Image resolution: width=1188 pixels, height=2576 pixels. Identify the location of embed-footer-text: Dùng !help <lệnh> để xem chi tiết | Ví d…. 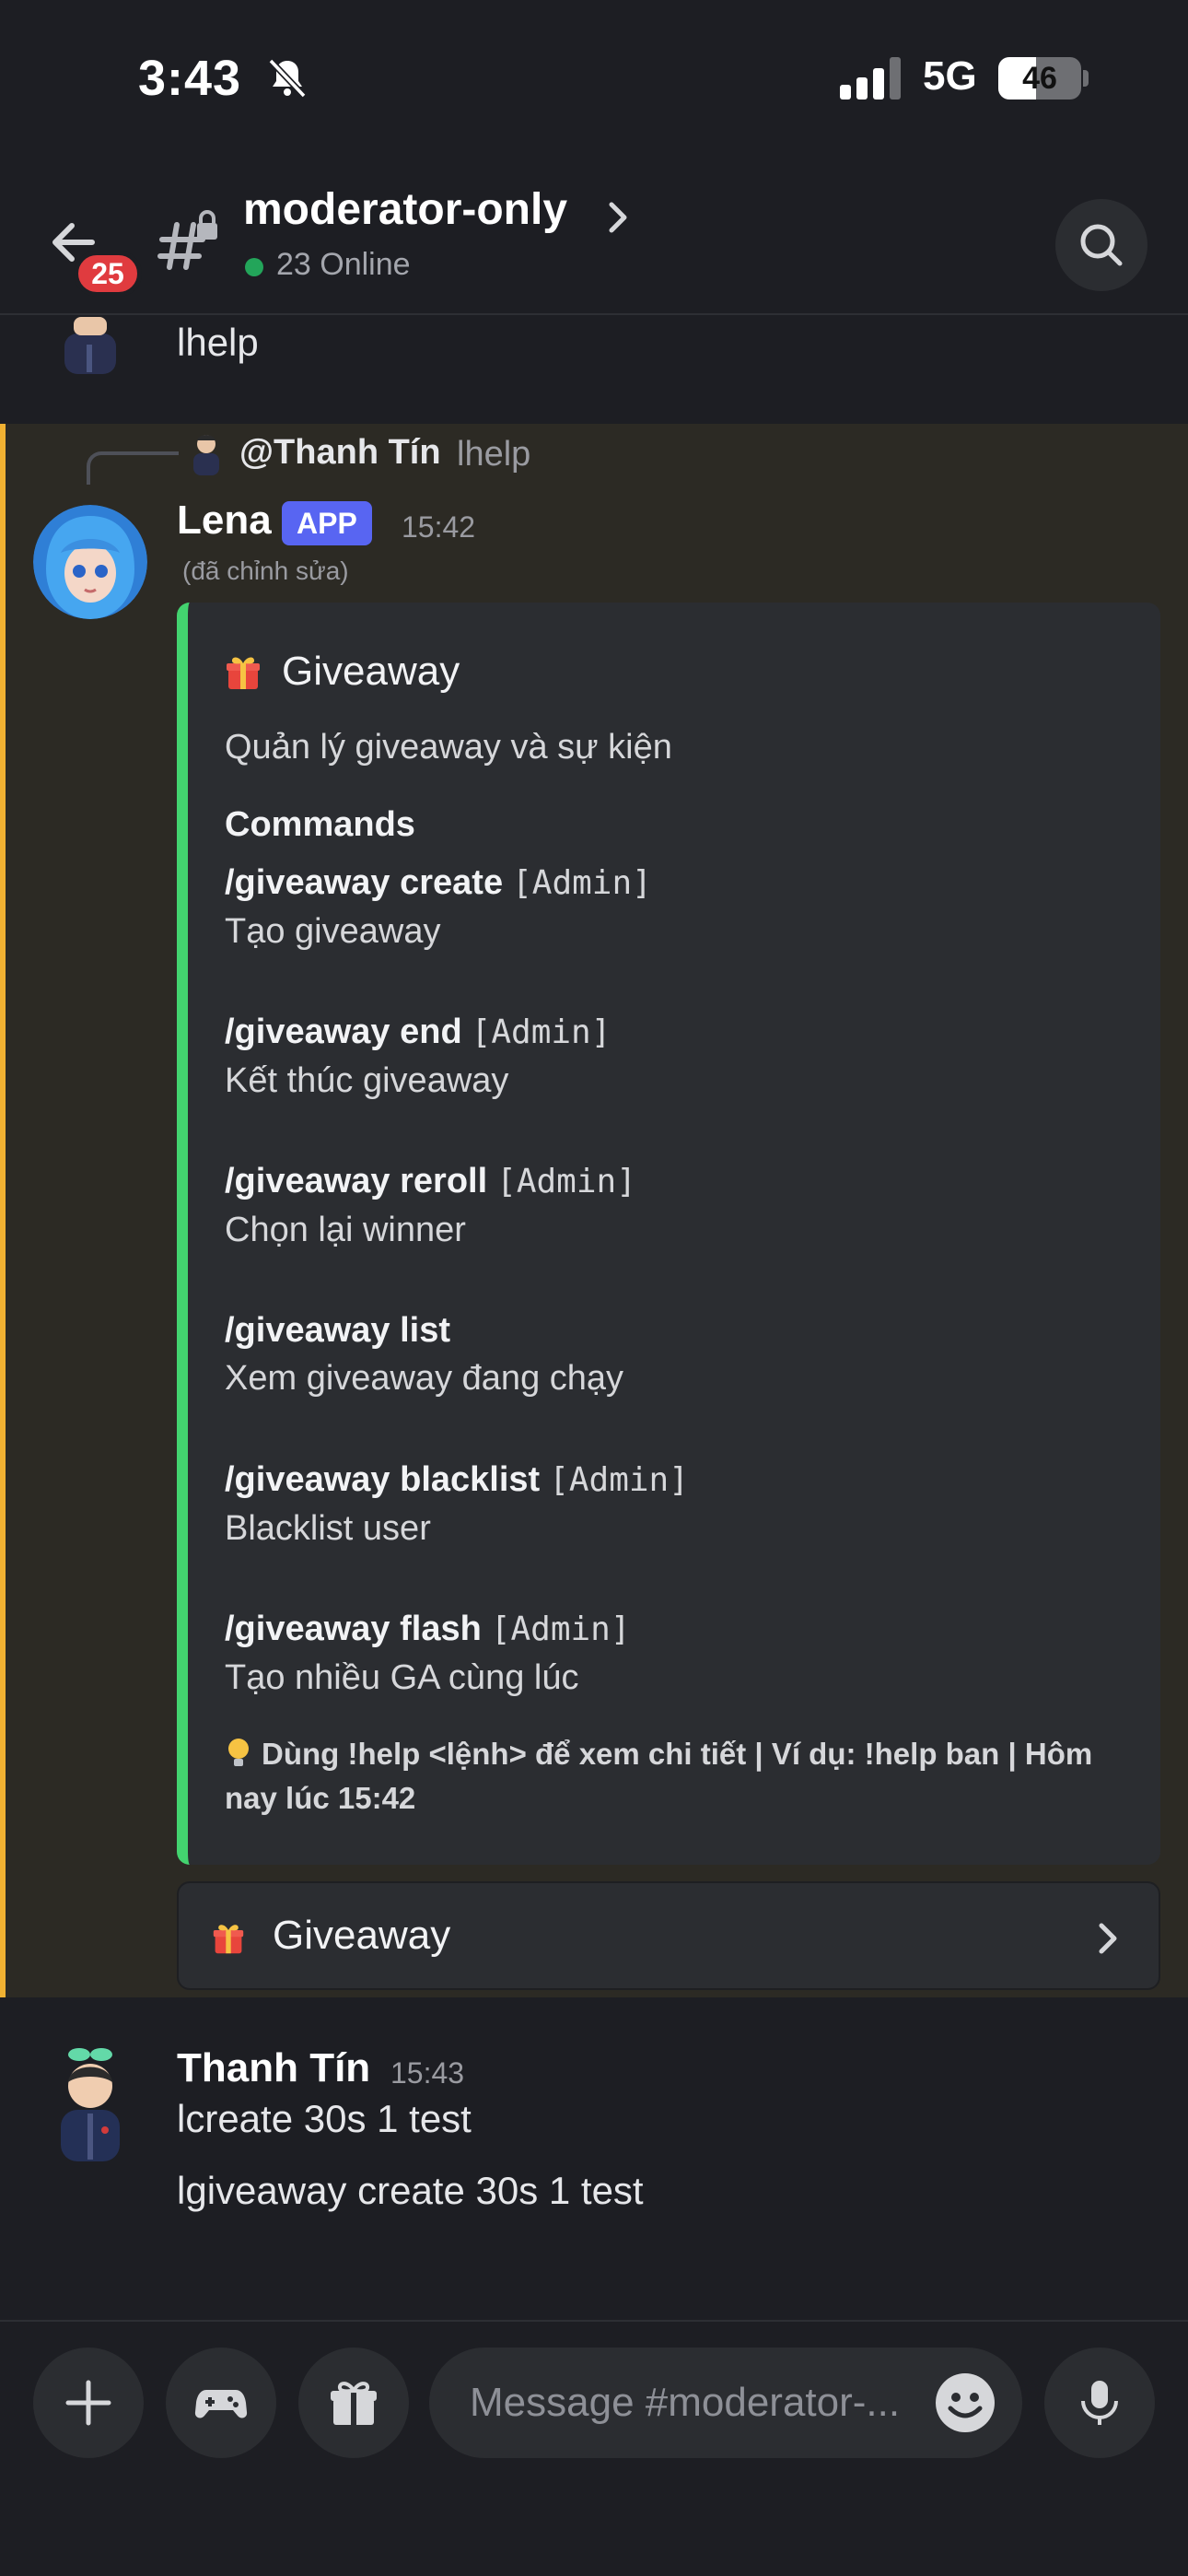
(659, 1776).